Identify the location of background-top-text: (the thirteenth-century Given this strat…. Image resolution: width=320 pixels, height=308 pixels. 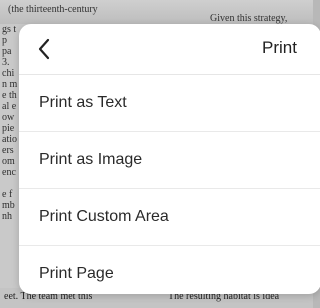
(156, 12).